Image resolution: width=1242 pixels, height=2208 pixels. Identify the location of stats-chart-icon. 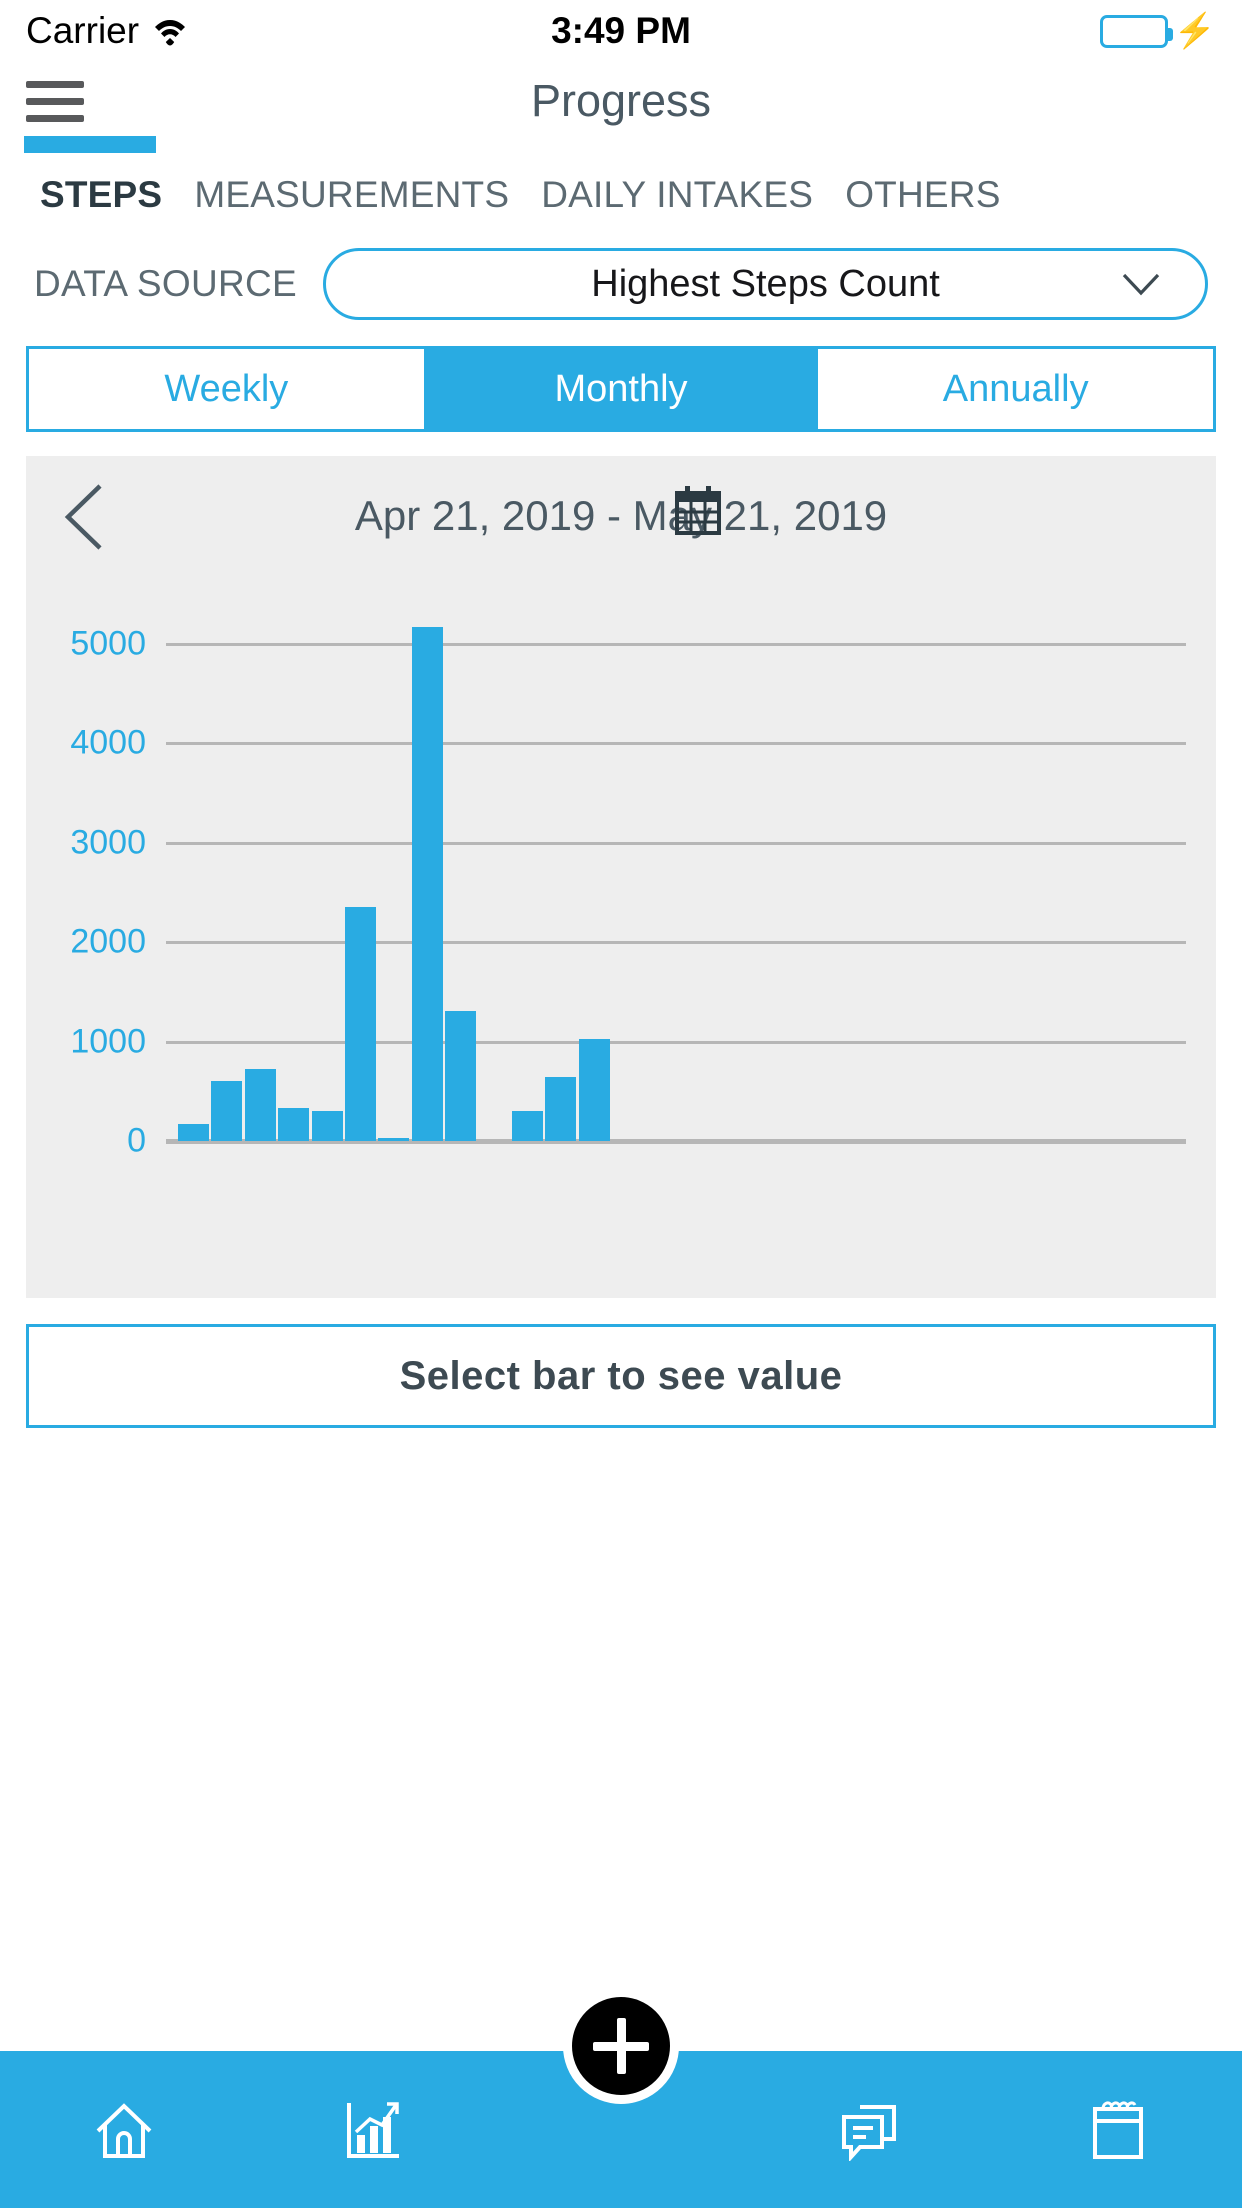
(373, 2130).